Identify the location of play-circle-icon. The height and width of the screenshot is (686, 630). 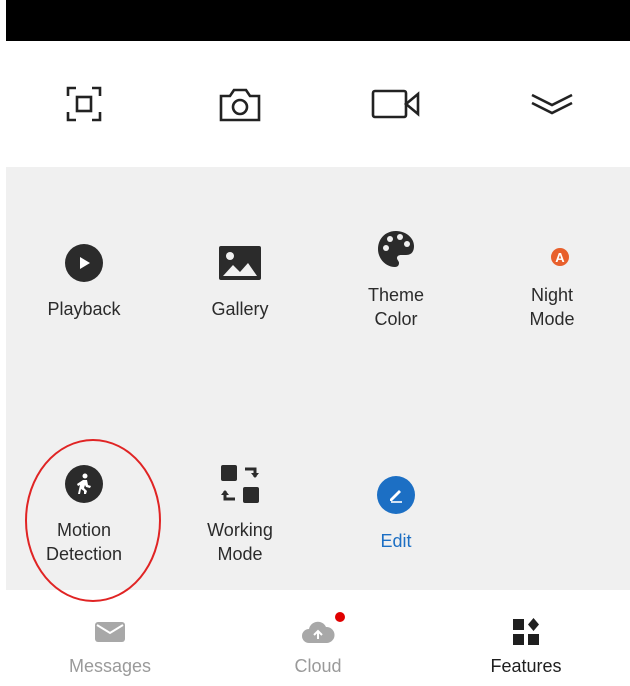
(84, 263).